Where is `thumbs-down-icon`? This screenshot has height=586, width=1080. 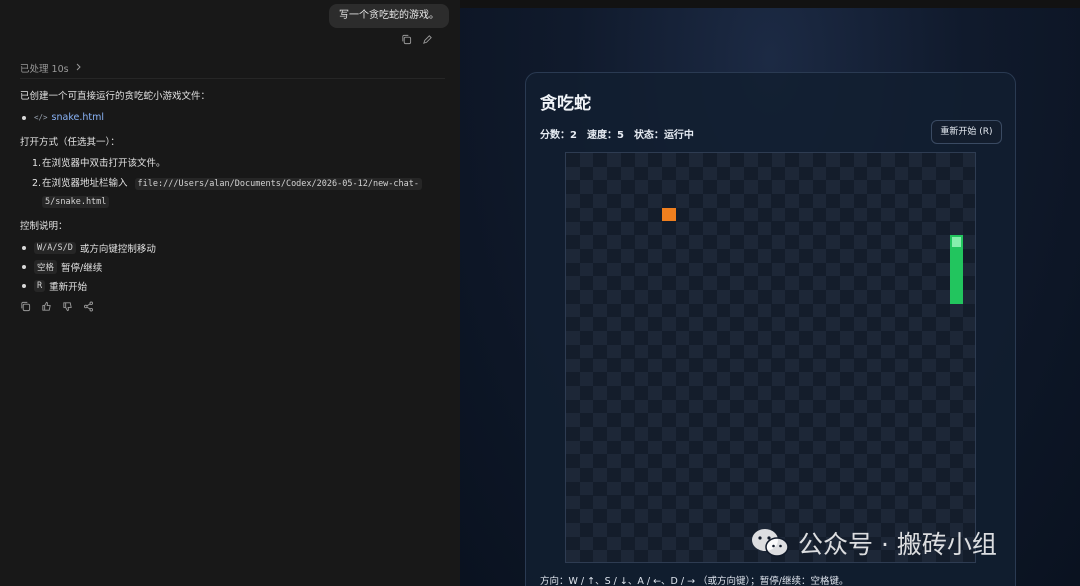 thumbs-down-icon is located at coordinates (67, 306).